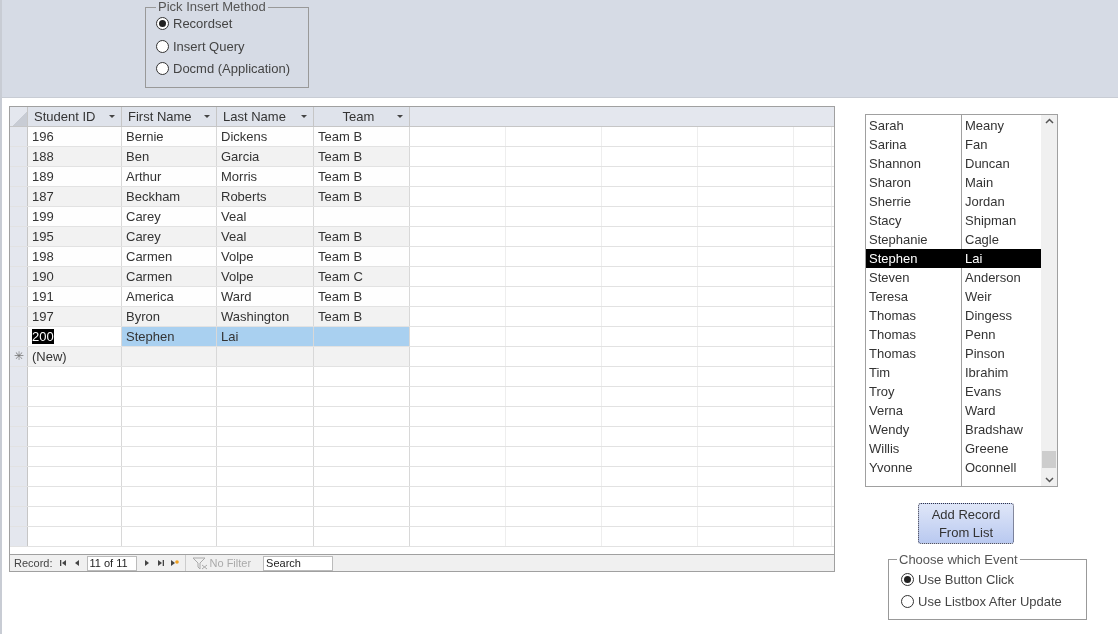 The width and height of the screenshot is (1118, 634). What do you see at coordinates (43, 176) in the screenshot?
I see `table-cell: 189` at bounding box center [43, 176].